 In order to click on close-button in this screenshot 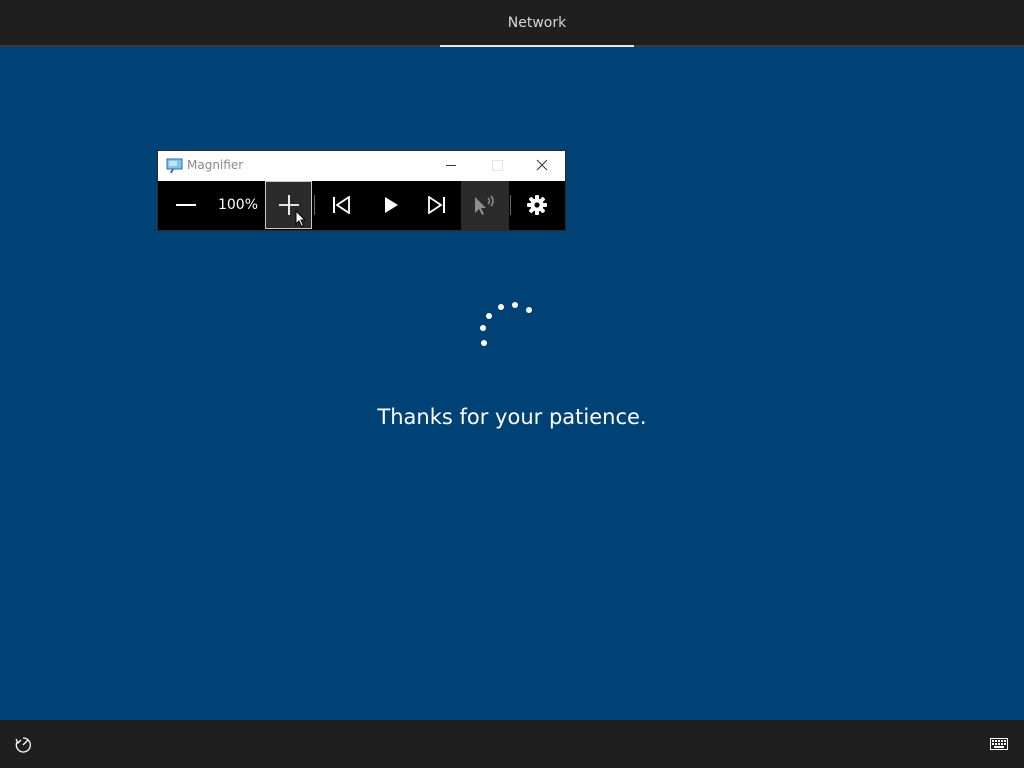, I will do `click(542, 166)`.